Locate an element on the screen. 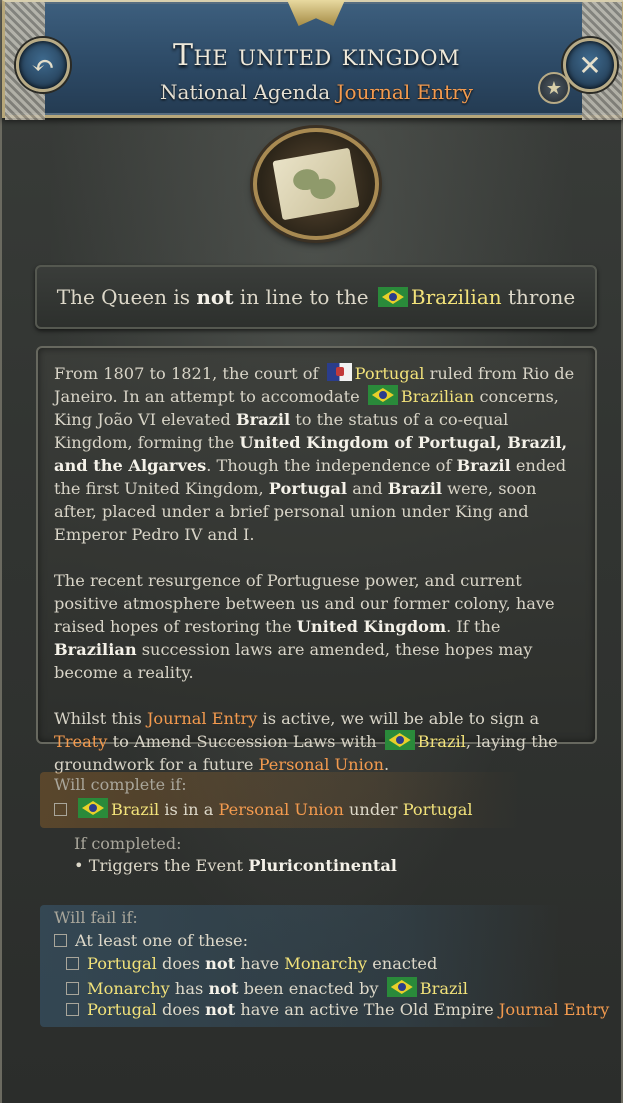 The width and height of the screenshot is (623, 1103). if-completed-label: If completed: is located at coordinates (128, 843).